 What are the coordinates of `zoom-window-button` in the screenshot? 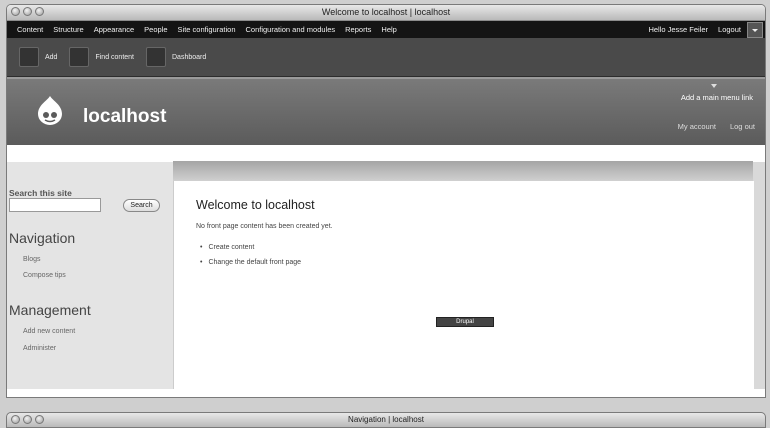 It's located at (39, 11).